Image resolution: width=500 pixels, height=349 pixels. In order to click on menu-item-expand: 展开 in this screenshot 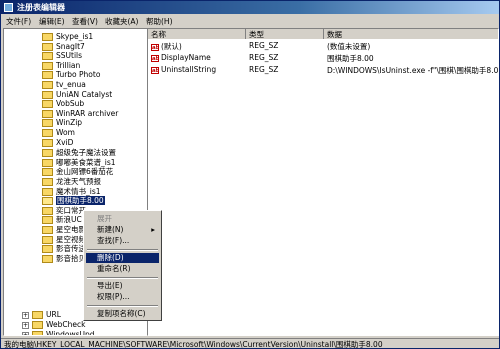, I will do `click(104, 218)`.